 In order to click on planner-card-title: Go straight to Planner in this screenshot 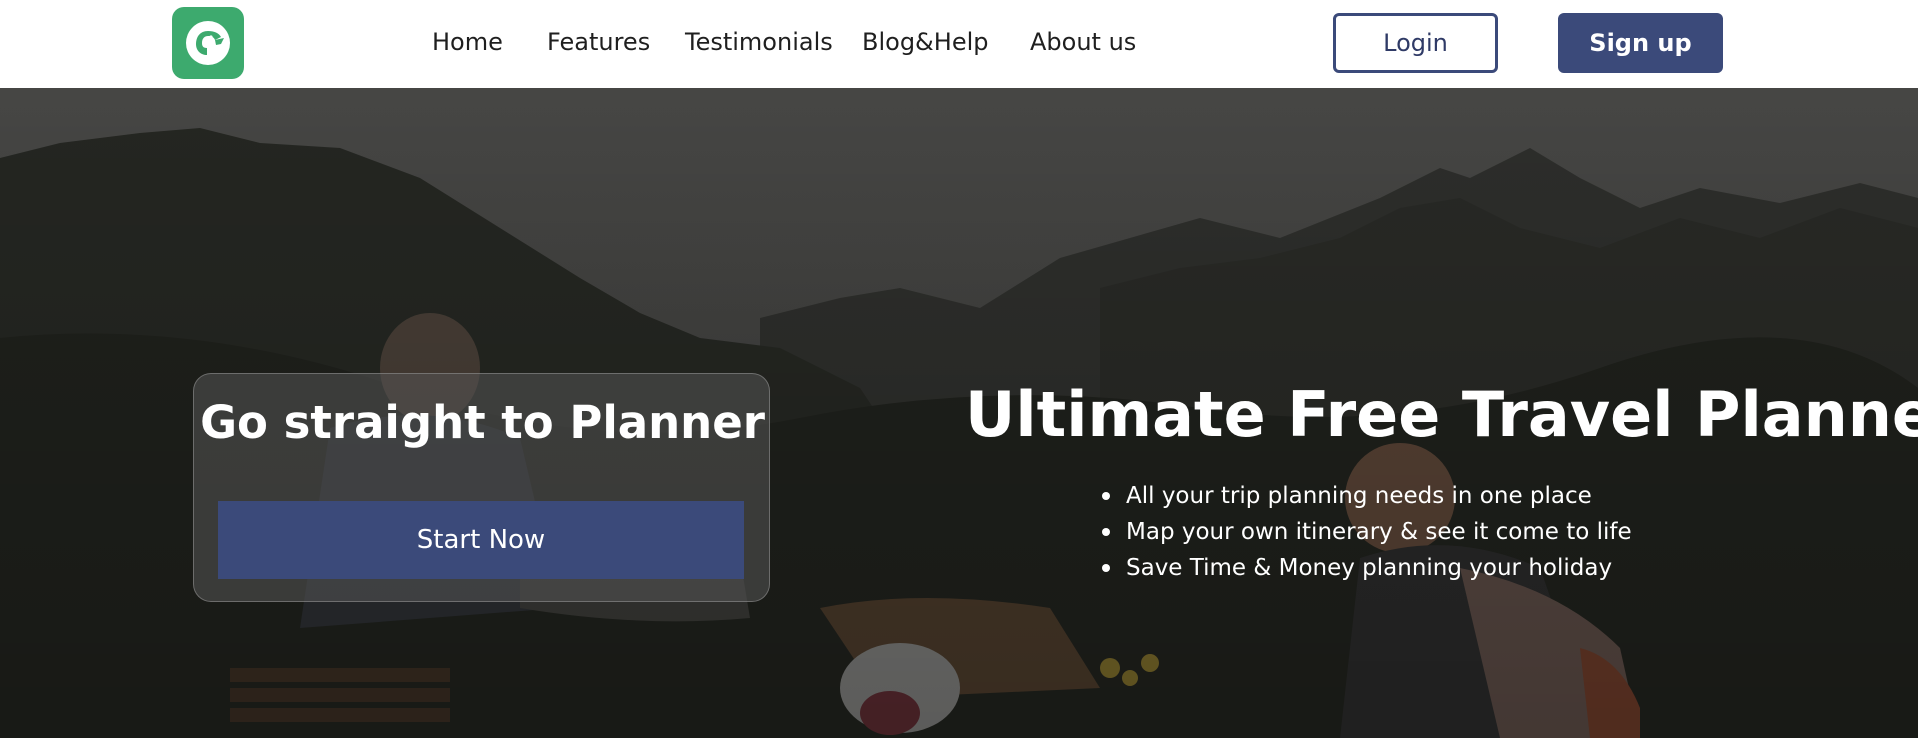, I will do `click(482, 422)`.